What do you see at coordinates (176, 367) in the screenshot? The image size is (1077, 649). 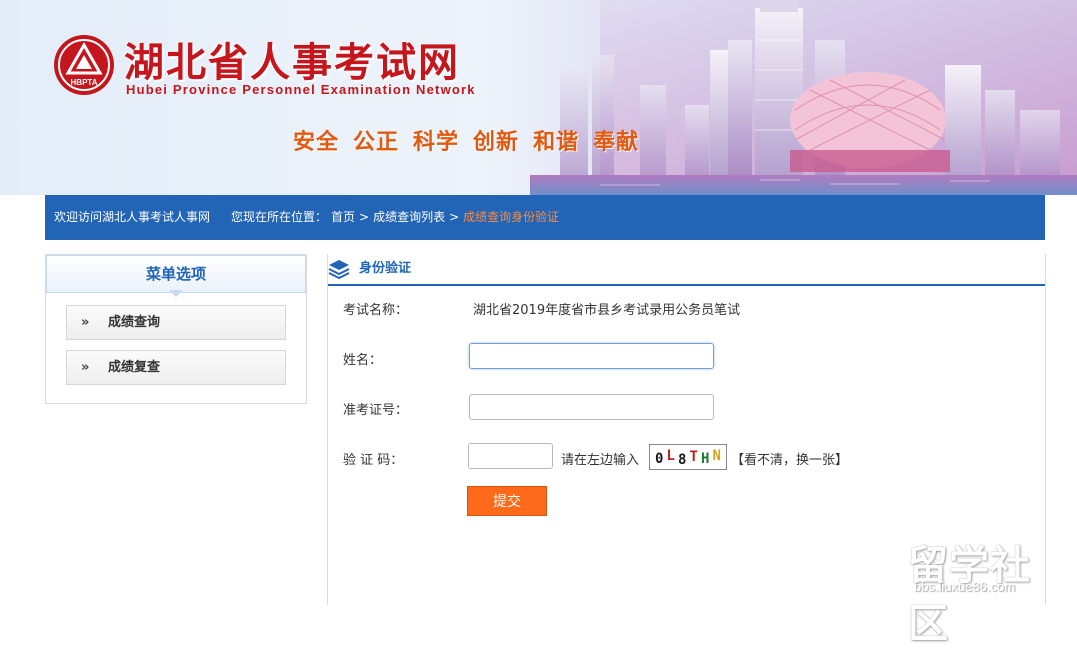 I see `sidebar-item-score-recheck: » 成绩复查` at bounding box center [176, 367].